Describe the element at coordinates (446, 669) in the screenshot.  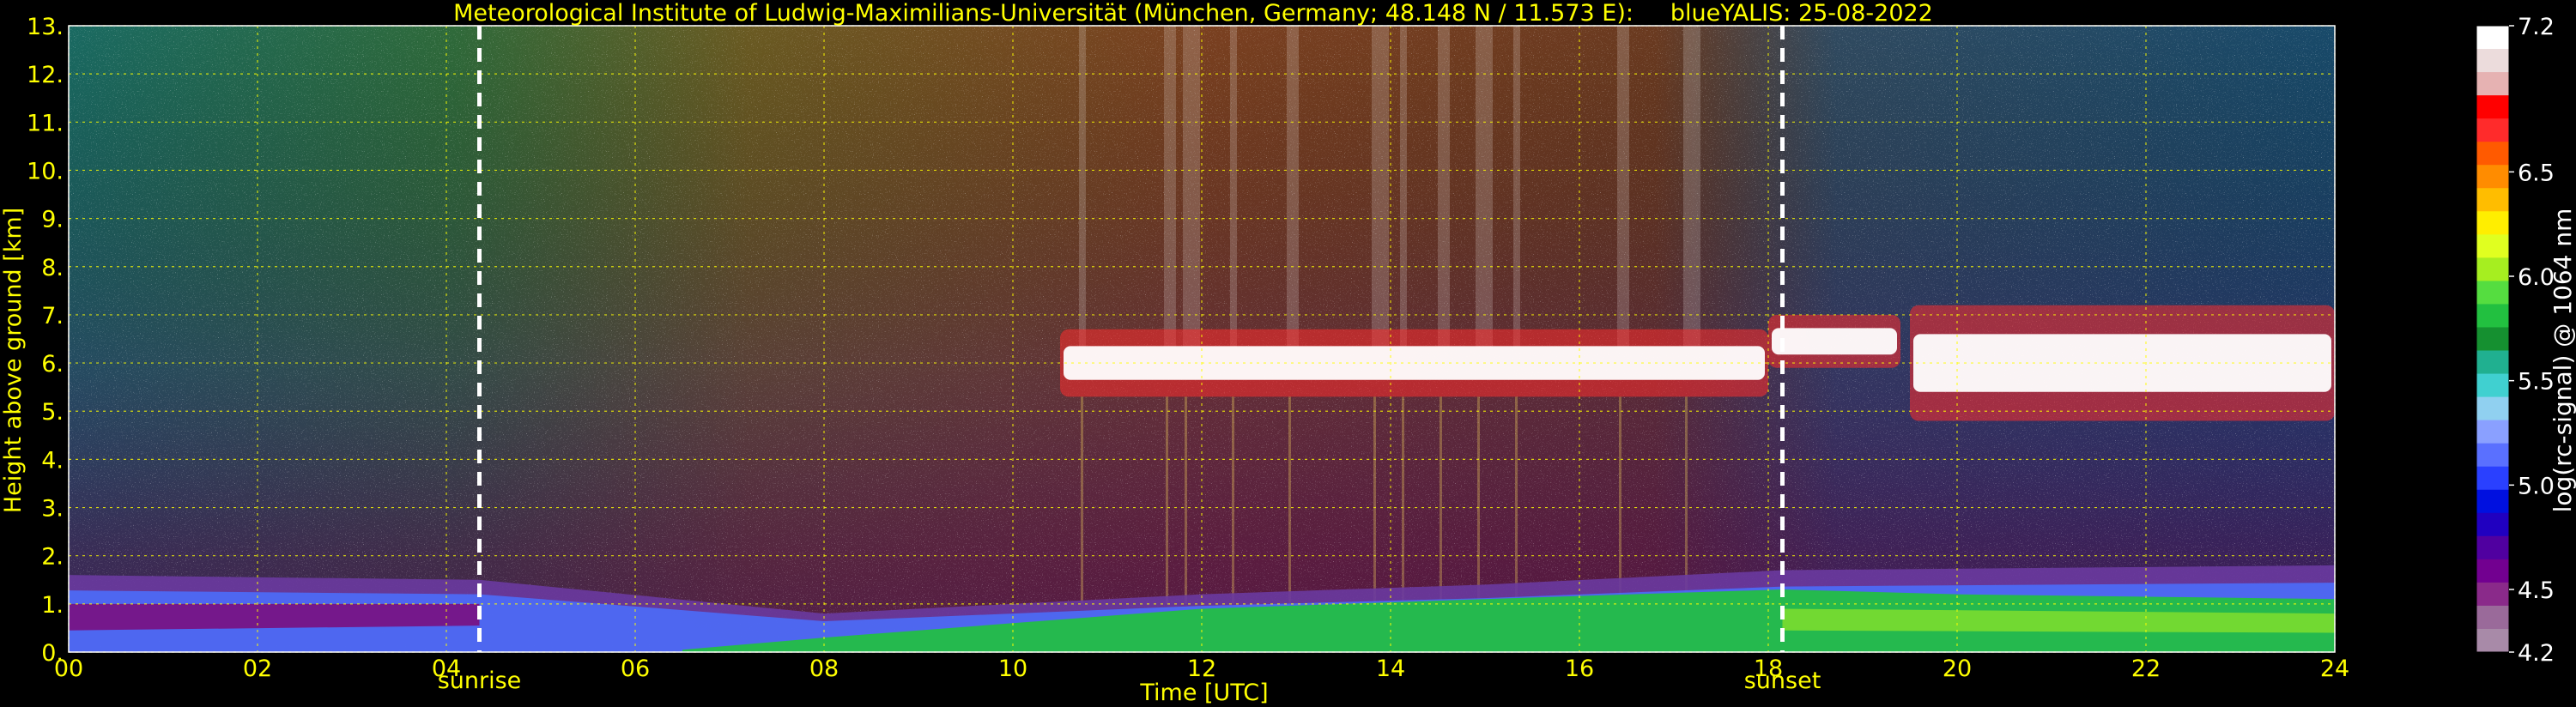
I see `x-tick-label: 04` at that location.